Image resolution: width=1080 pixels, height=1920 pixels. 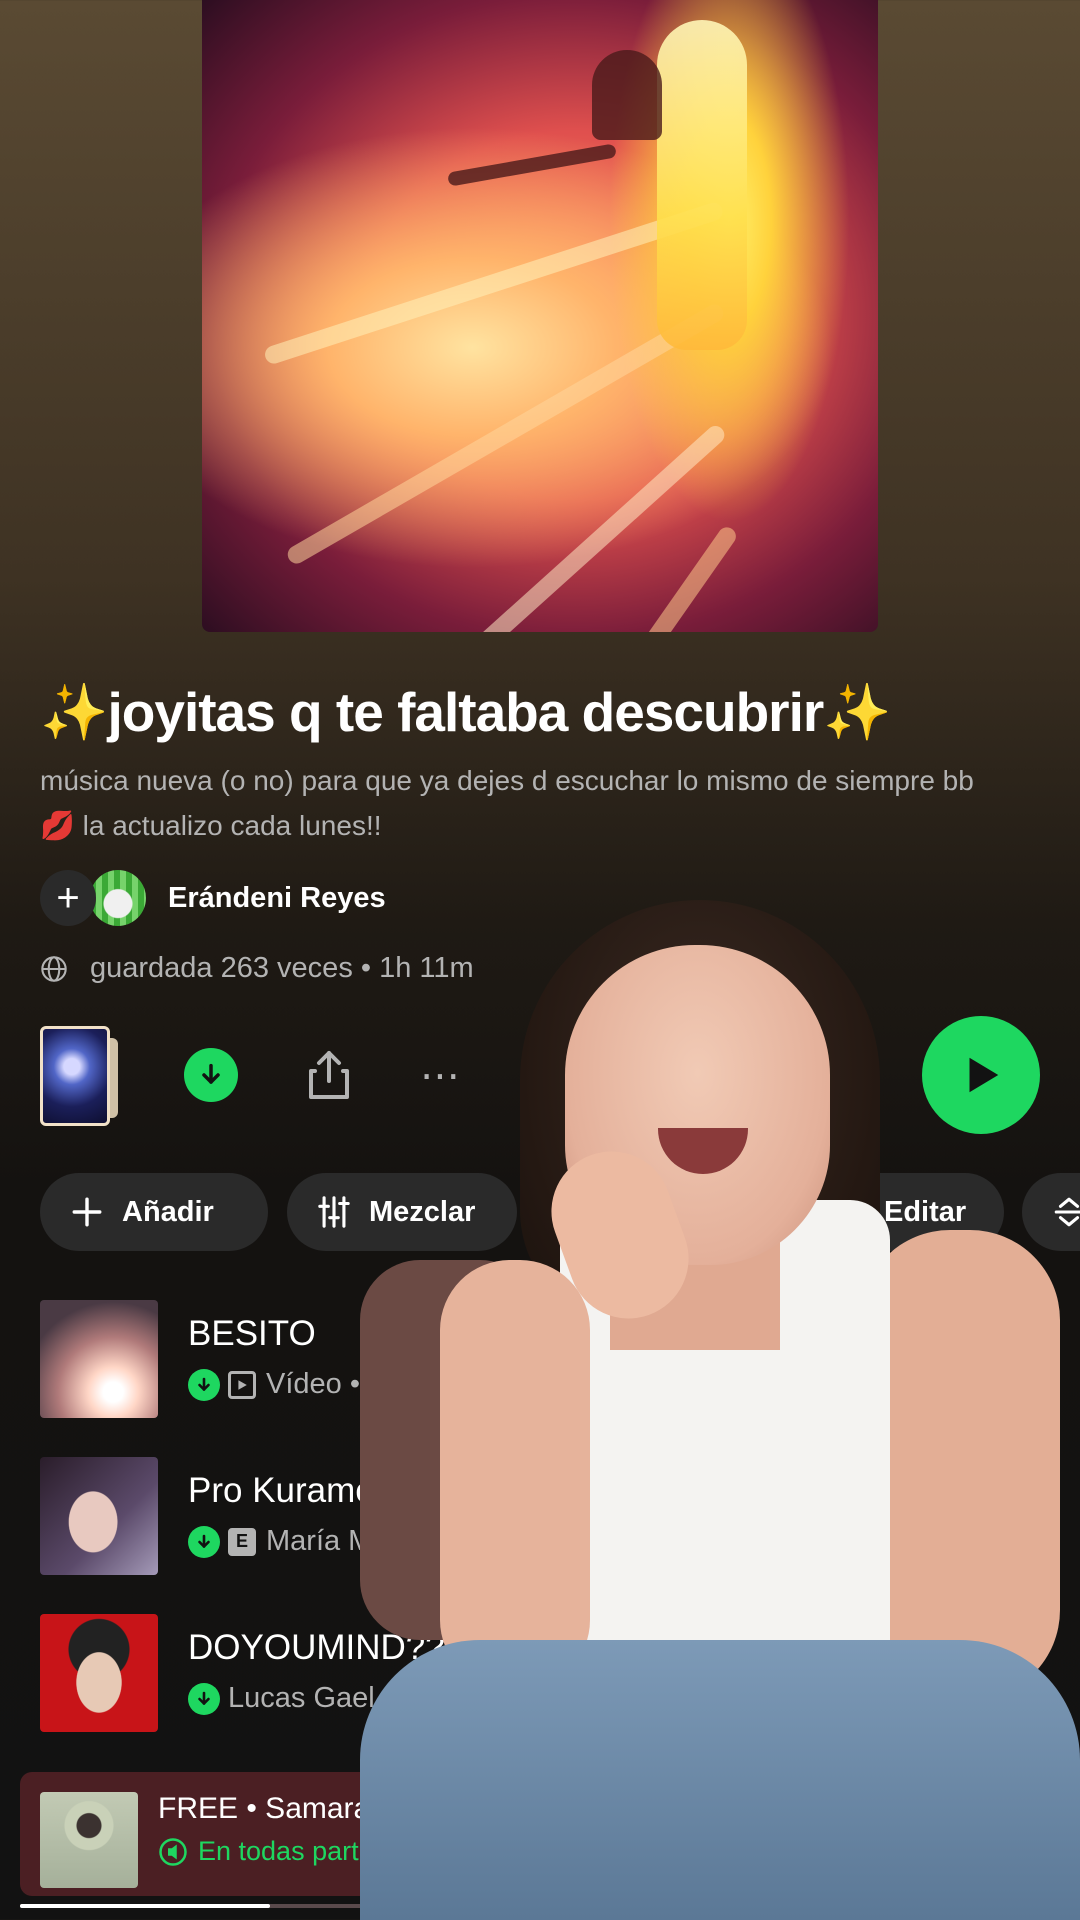 I want to click on explicit-badge: E, so click(x=242, y=1541).